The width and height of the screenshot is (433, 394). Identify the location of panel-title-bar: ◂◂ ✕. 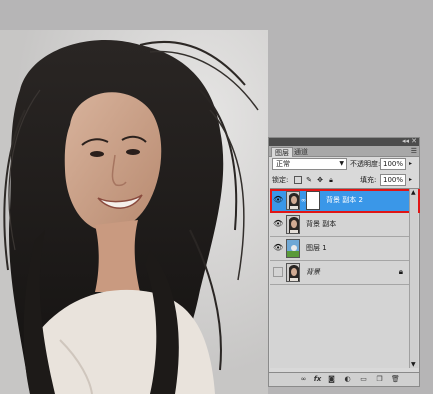
(344, 141).